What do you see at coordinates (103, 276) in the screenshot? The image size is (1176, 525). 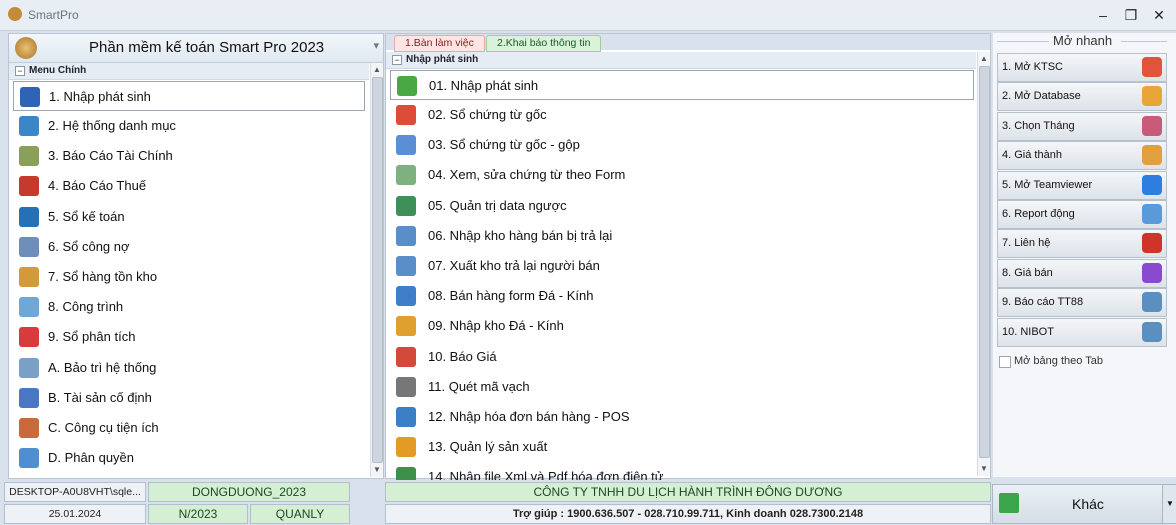 I see `main-menu-item-label: 7. Sổ hàng tồn kho` at bounding box center [103, 276].